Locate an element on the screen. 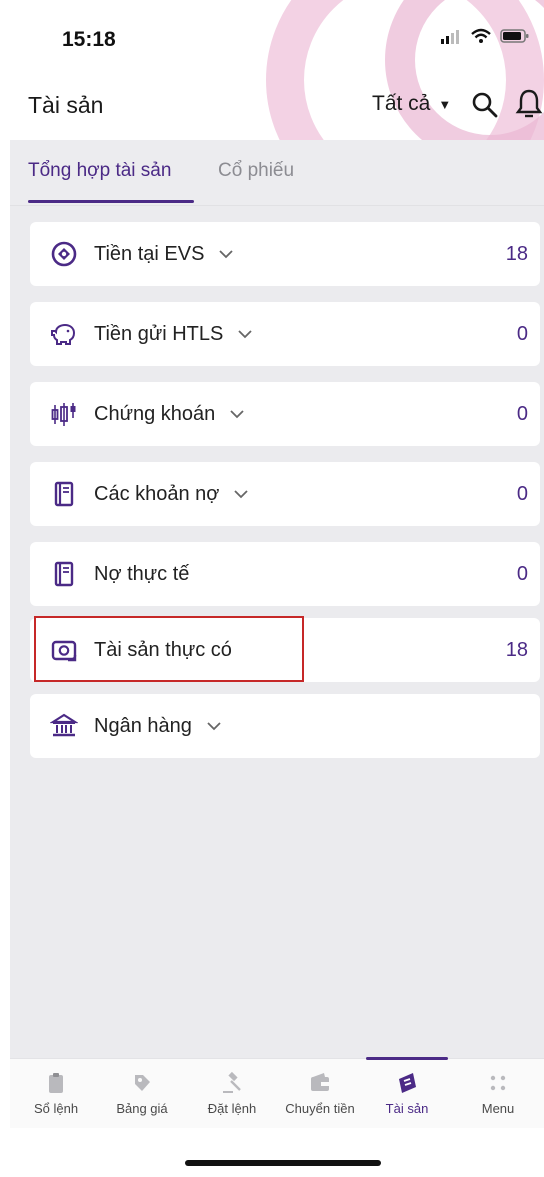 Image resolution: width=544 pixels, height=1177 pixels. filter-dropdown: Tất cả ▼ is located at coordinates (411, 104).